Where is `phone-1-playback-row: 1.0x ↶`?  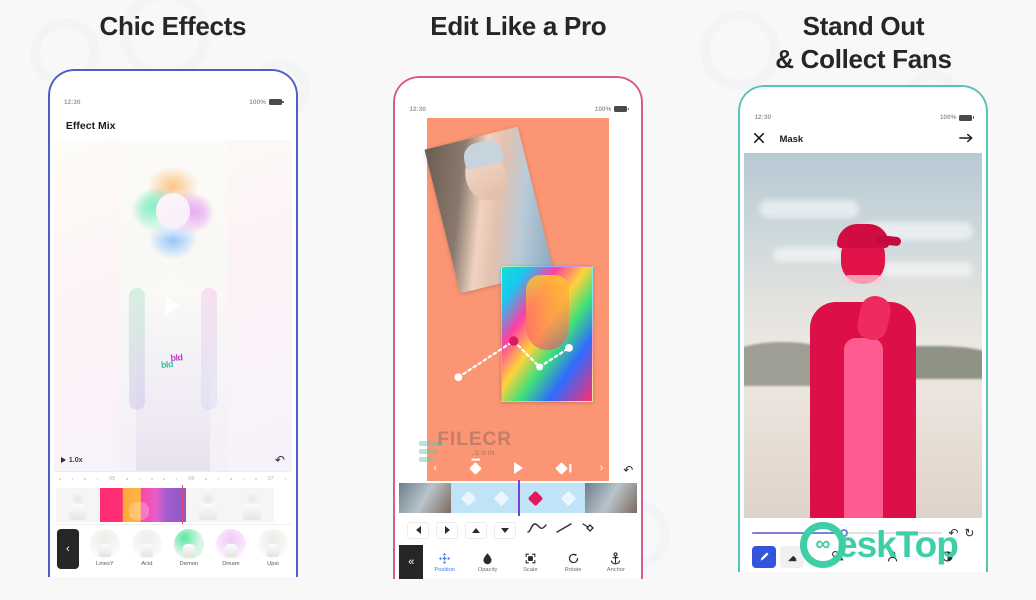 phone-1-playback-row: 1.0x ↶ is located at coordinates (173, 460).